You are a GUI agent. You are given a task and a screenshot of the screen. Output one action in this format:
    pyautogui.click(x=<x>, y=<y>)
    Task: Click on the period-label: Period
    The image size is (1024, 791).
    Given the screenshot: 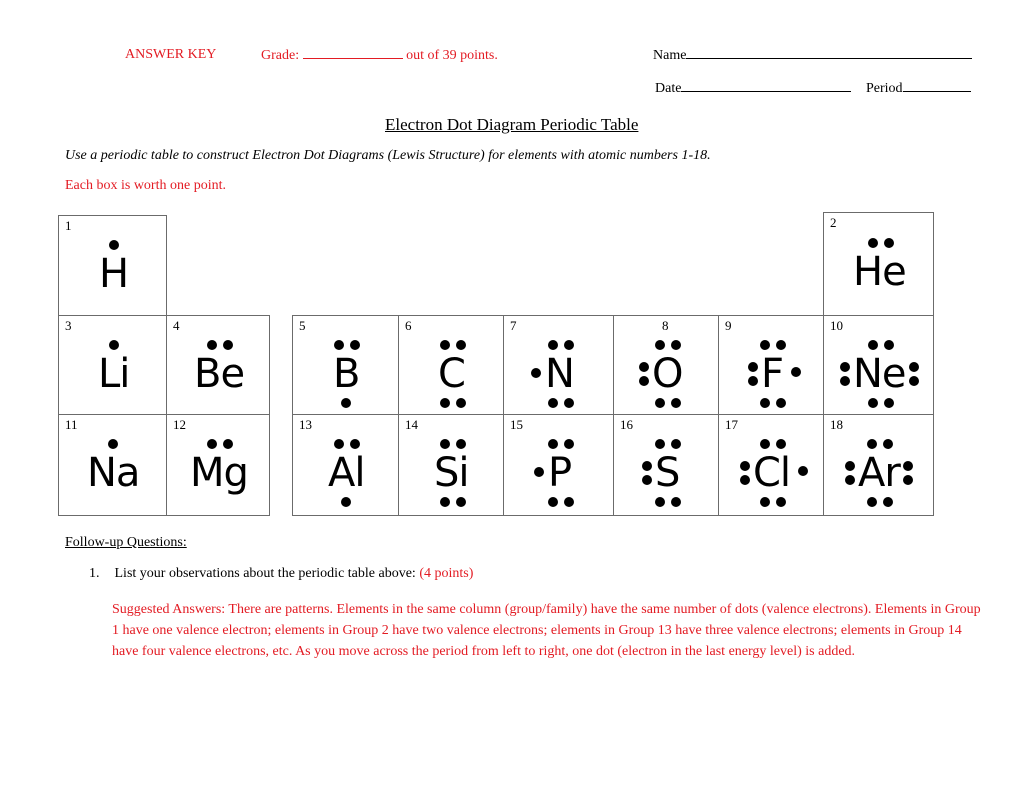 What is the action you would take?
    pyautogui.click(x=884, y=88)
    